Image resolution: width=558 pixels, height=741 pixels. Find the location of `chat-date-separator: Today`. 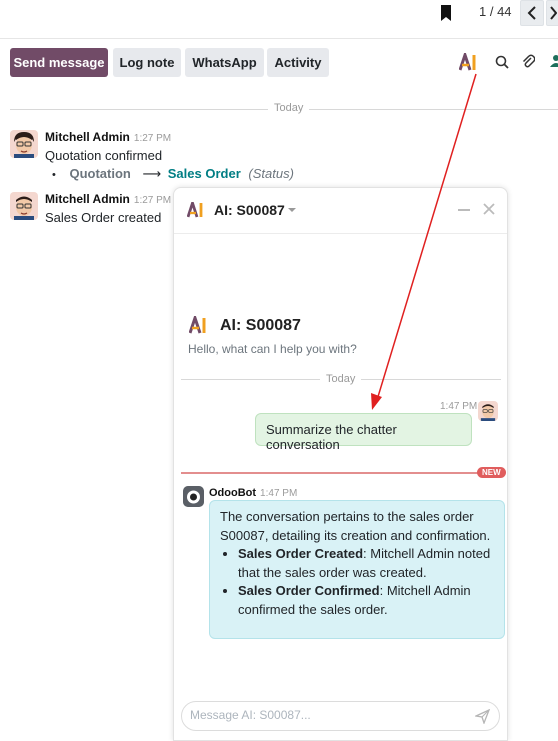

chat-date-separator: Today is located at coordinates (341, 379).